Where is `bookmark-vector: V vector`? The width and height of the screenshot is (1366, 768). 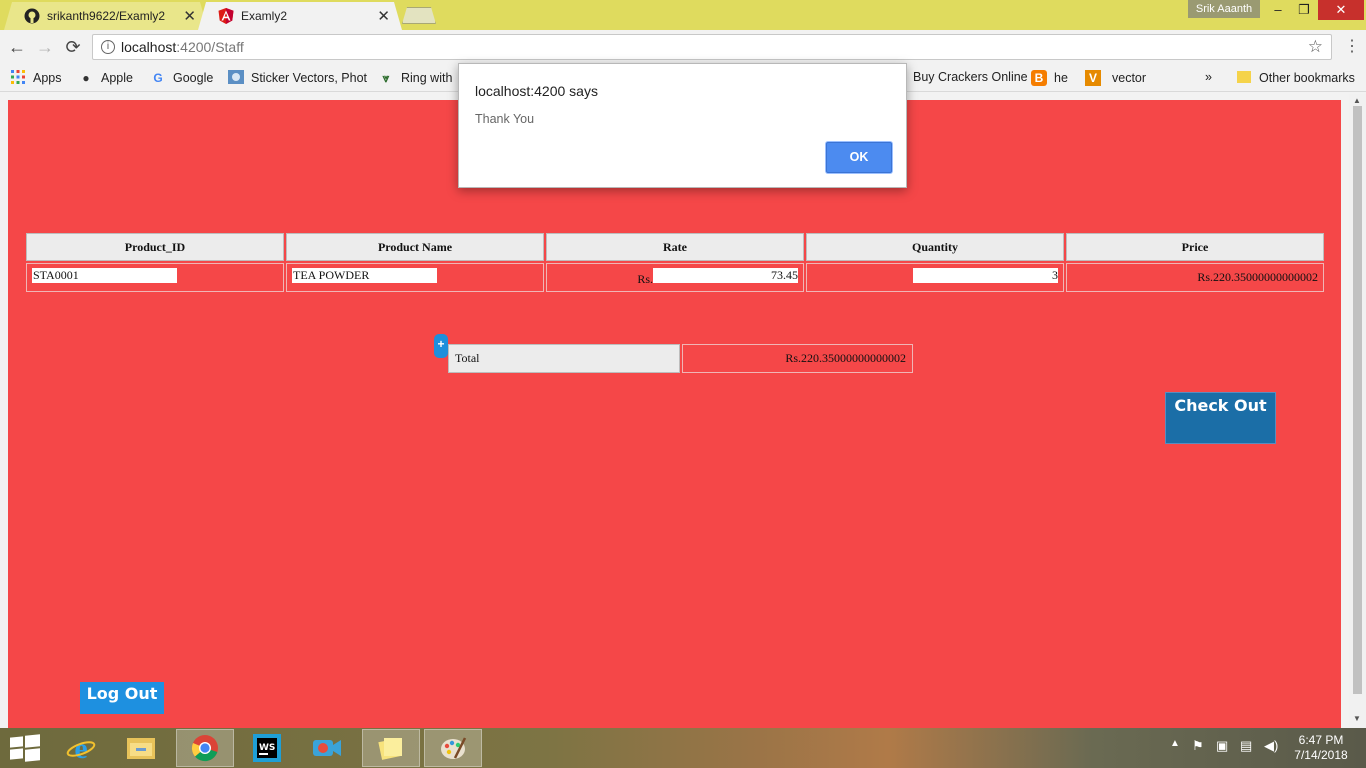
bookmark-vector: V vector is located at coordinates (1115, 78).